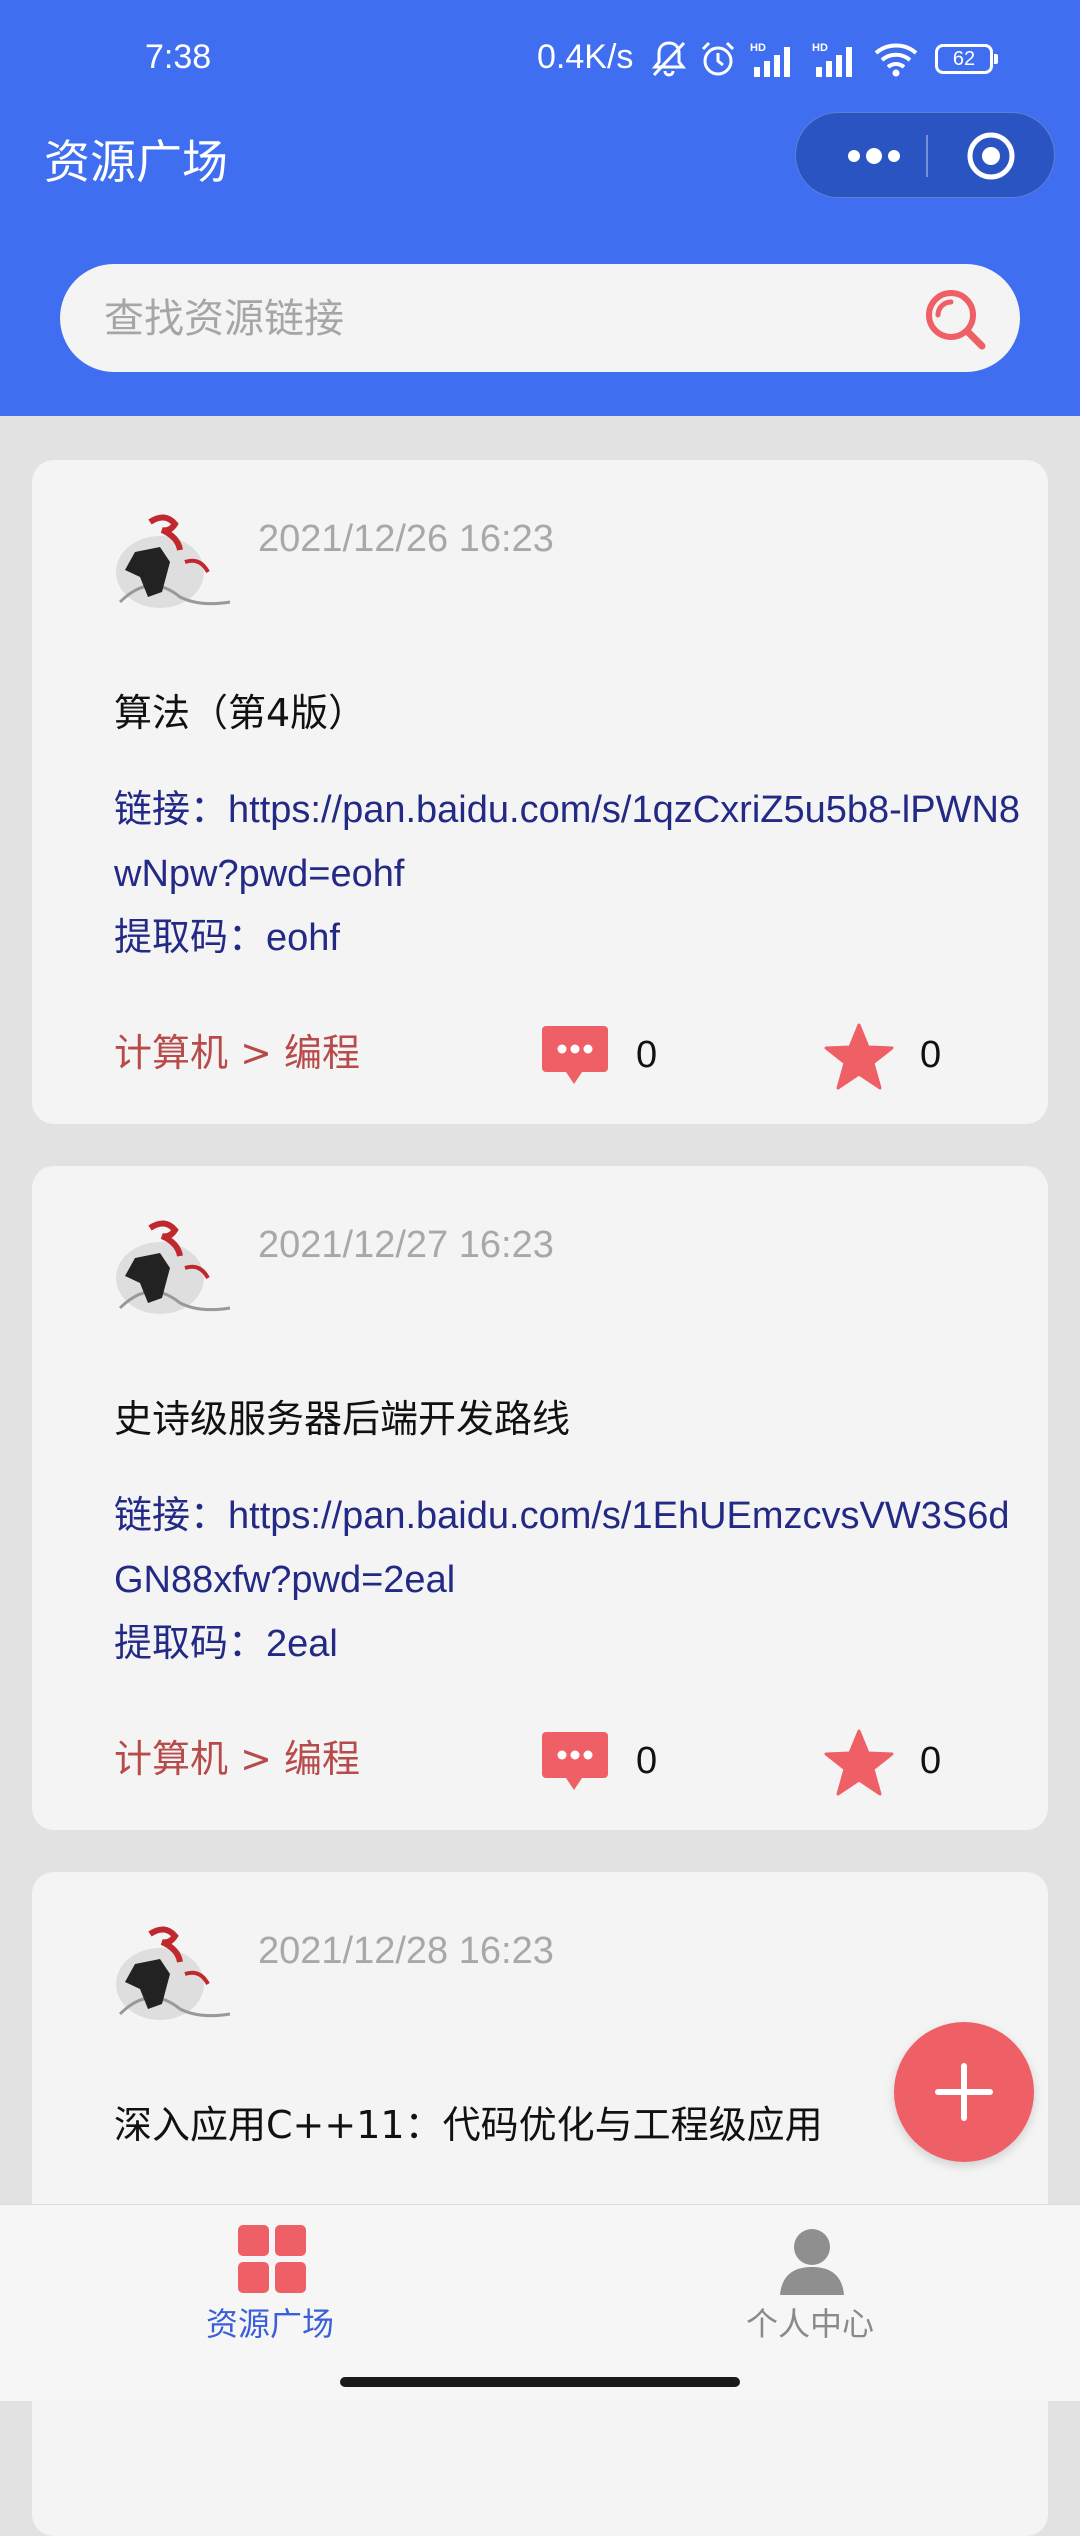  Describe the element at coordinates (669, 59) in the screenshot. I see `bell-off-icon` at that location.